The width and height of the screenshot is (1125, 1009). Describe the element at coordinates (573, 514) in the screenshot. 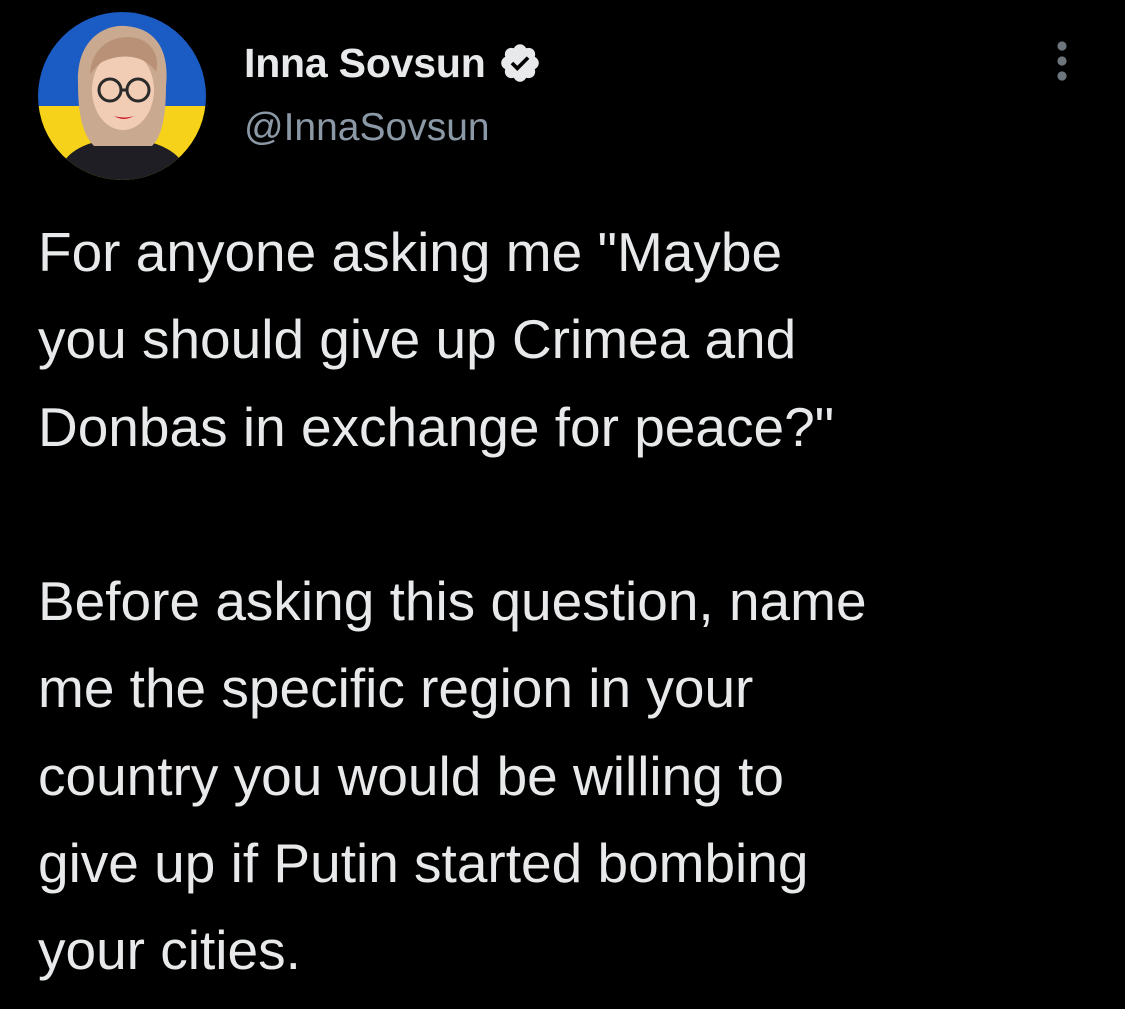

I see `paragraph-break` at that location.